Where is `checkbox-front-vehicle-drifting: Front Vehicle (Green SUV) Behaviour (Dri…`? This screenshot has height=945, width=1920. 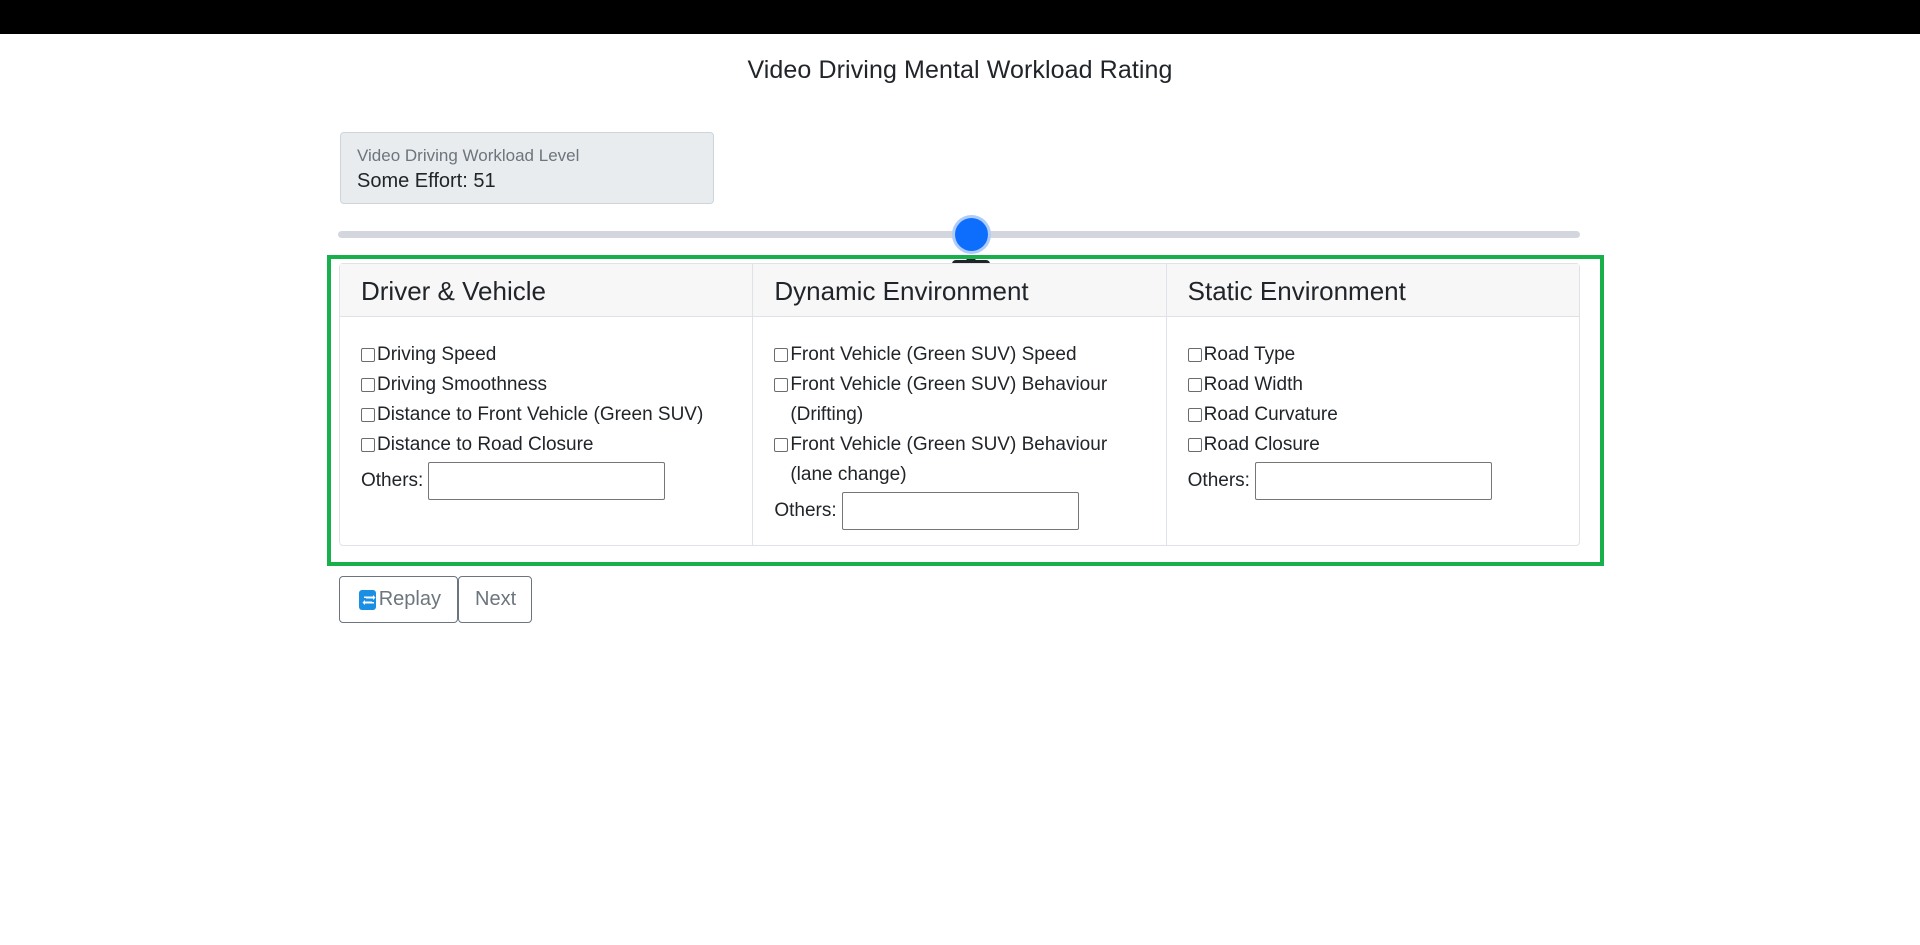 checkbox-front-vehicle-drifting: Front Vehicle (Green SUV) Behaviour (Dri… is located at coordinates (959, 400).